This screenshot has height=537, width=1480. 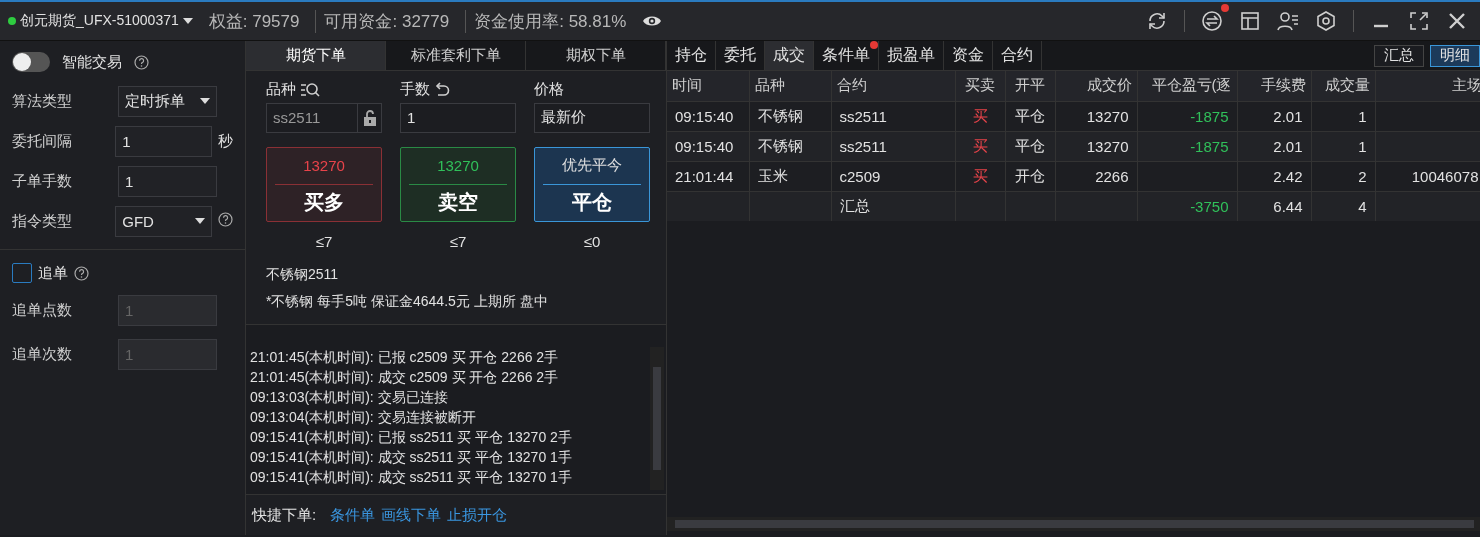 I want to click on table-cell: 玉米, so click(x=790, y=176).